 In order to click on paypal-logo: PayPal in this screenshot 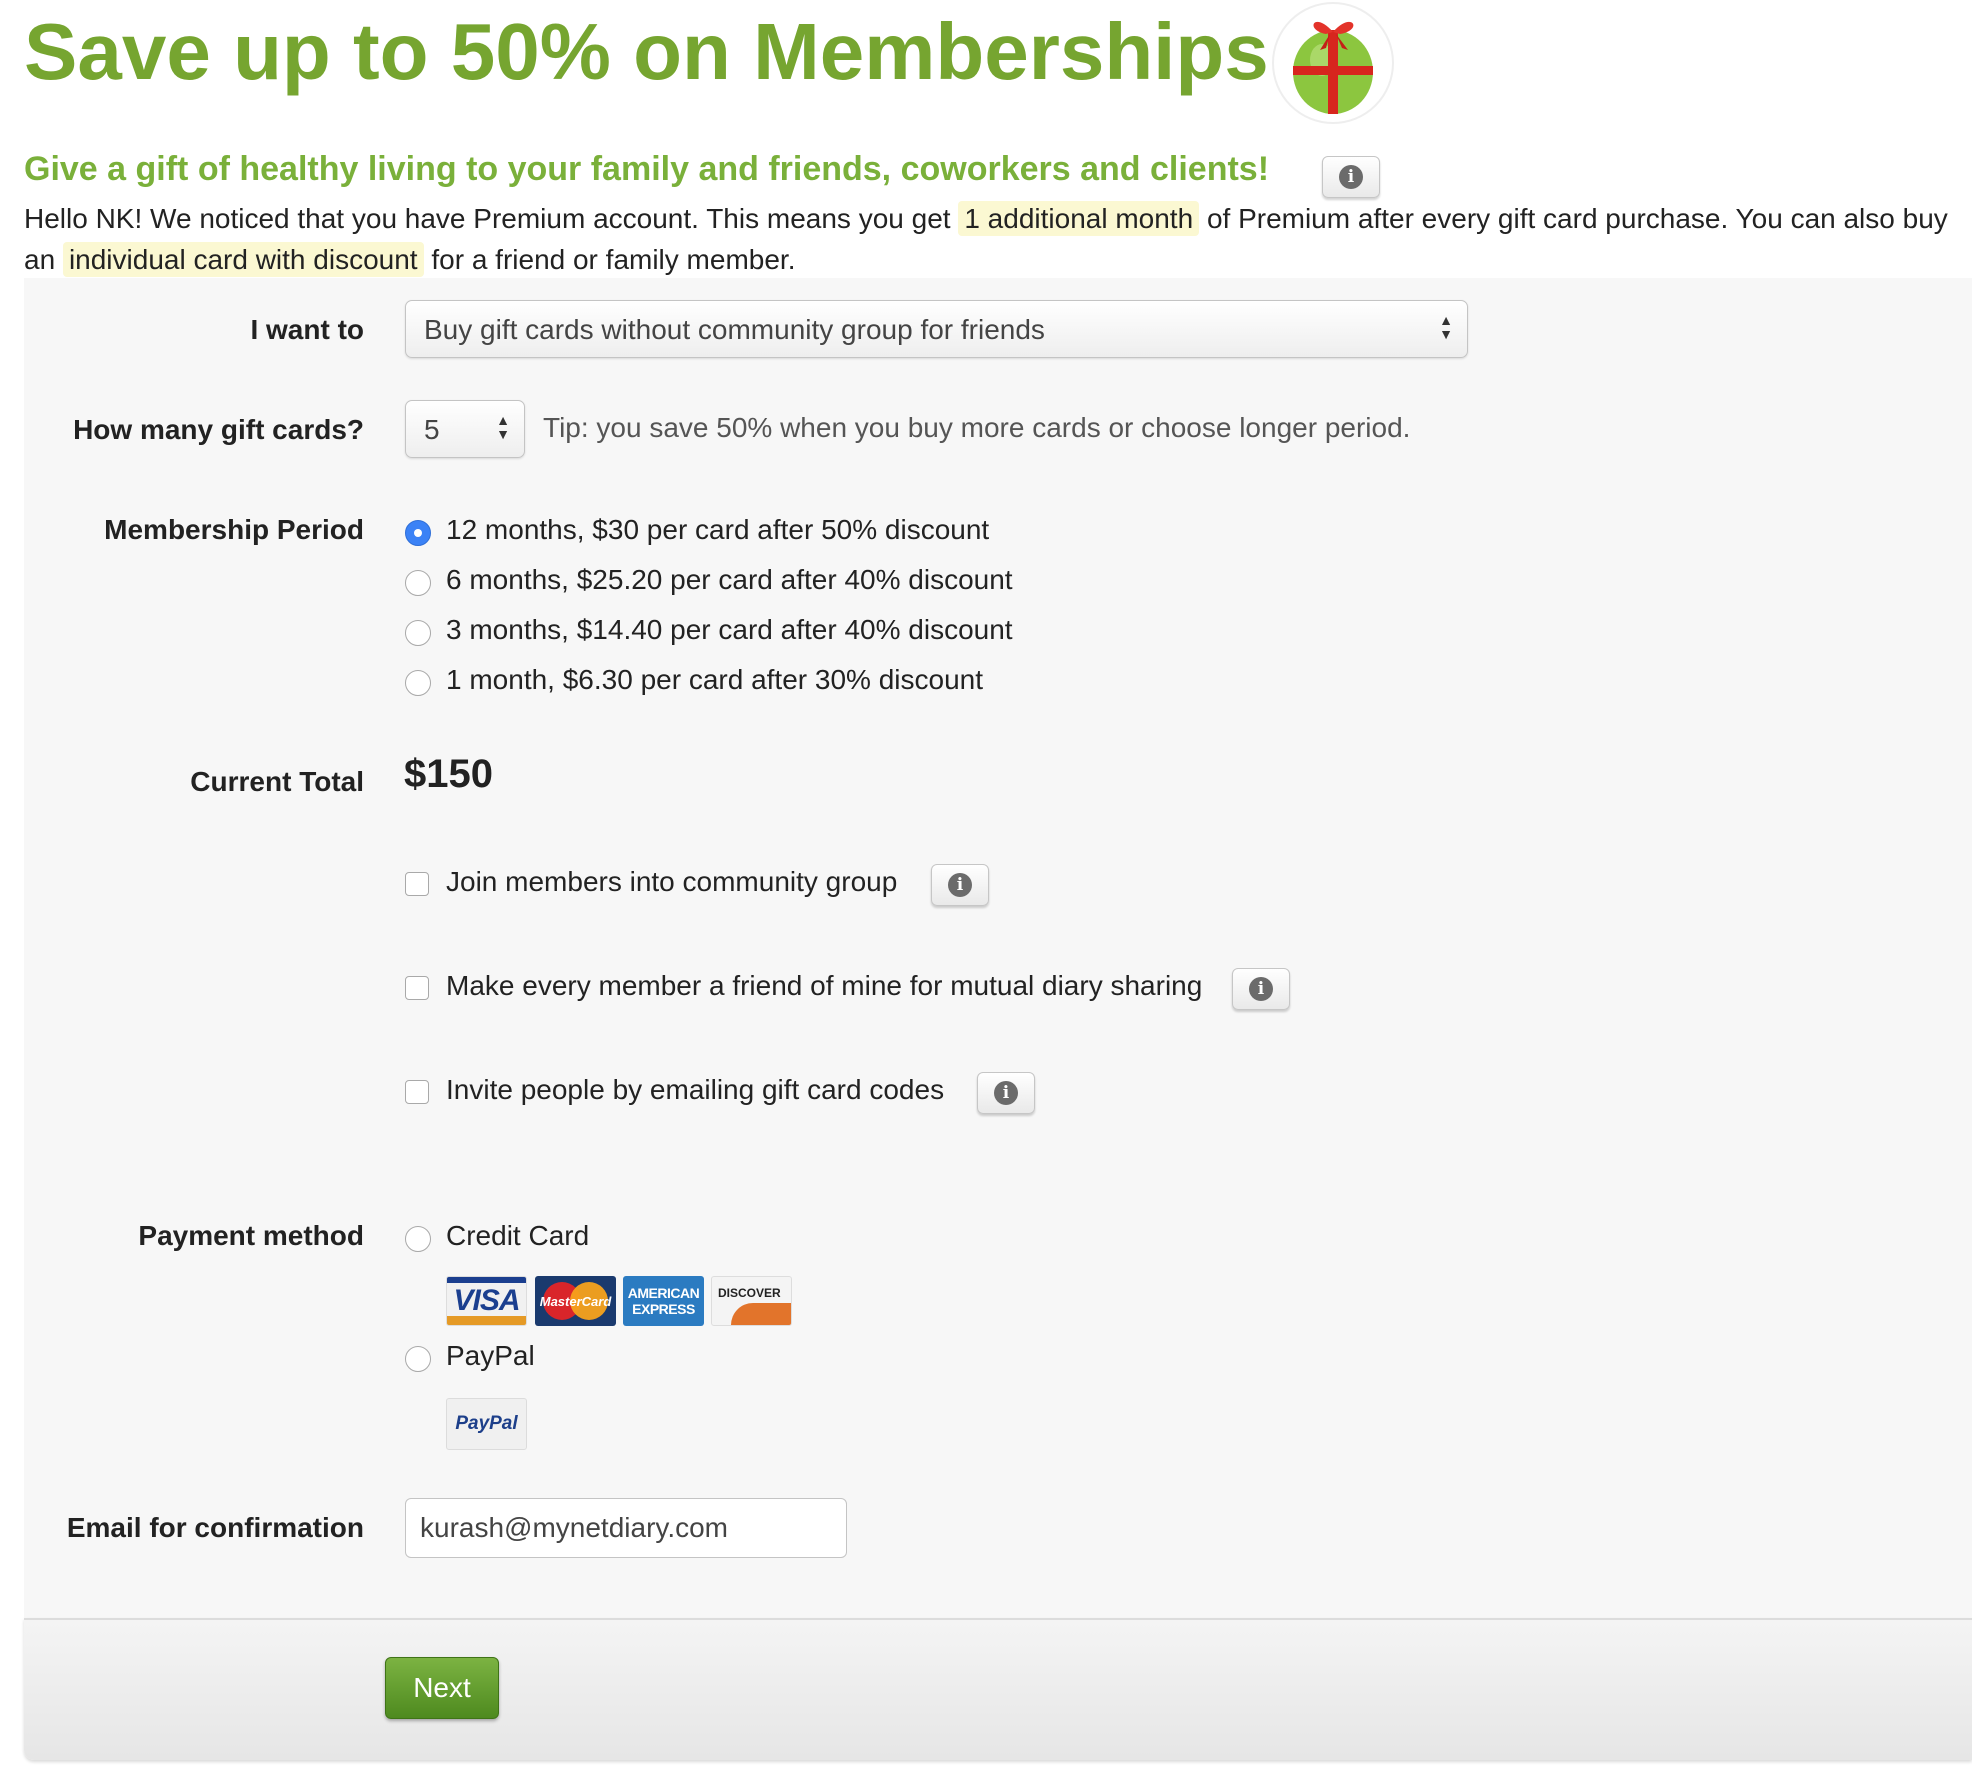, I will do `click(486, 1424)`.